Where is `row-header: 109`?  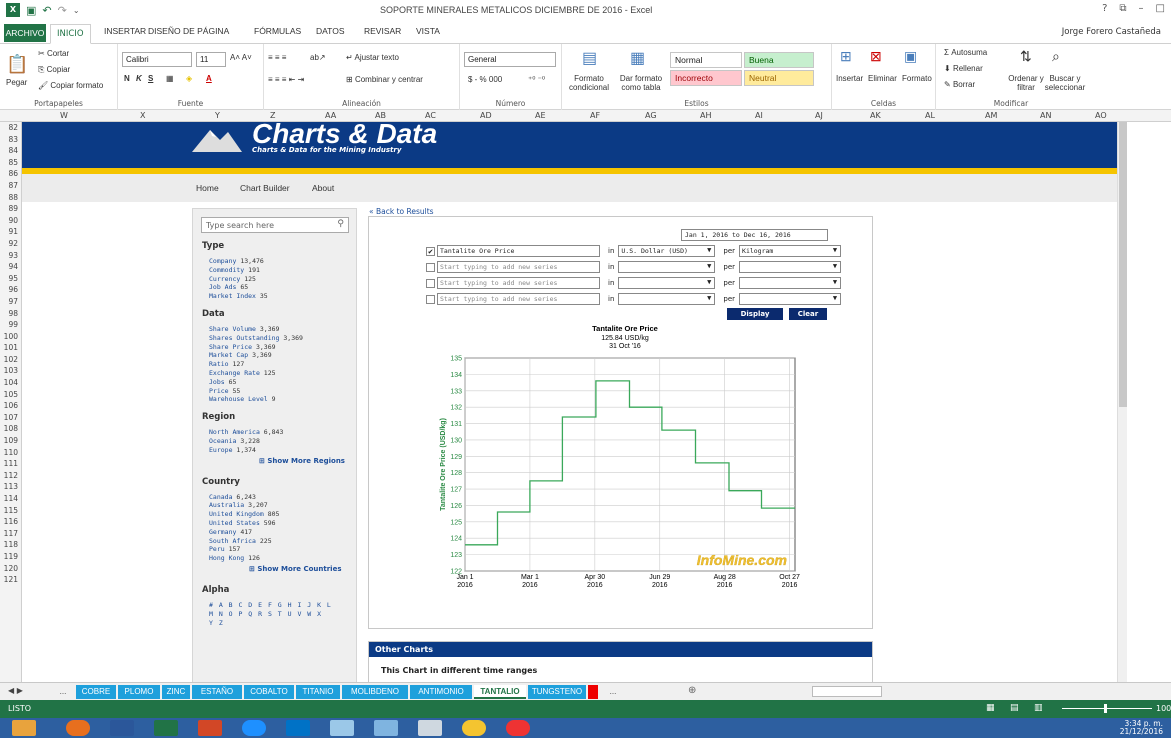
row-header: 109 is located at coordinates (10, 441).